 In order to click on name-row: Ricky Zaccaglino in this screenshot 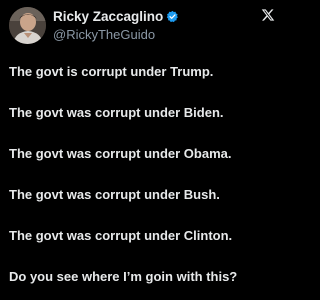, I will do `click(148, 16)`.